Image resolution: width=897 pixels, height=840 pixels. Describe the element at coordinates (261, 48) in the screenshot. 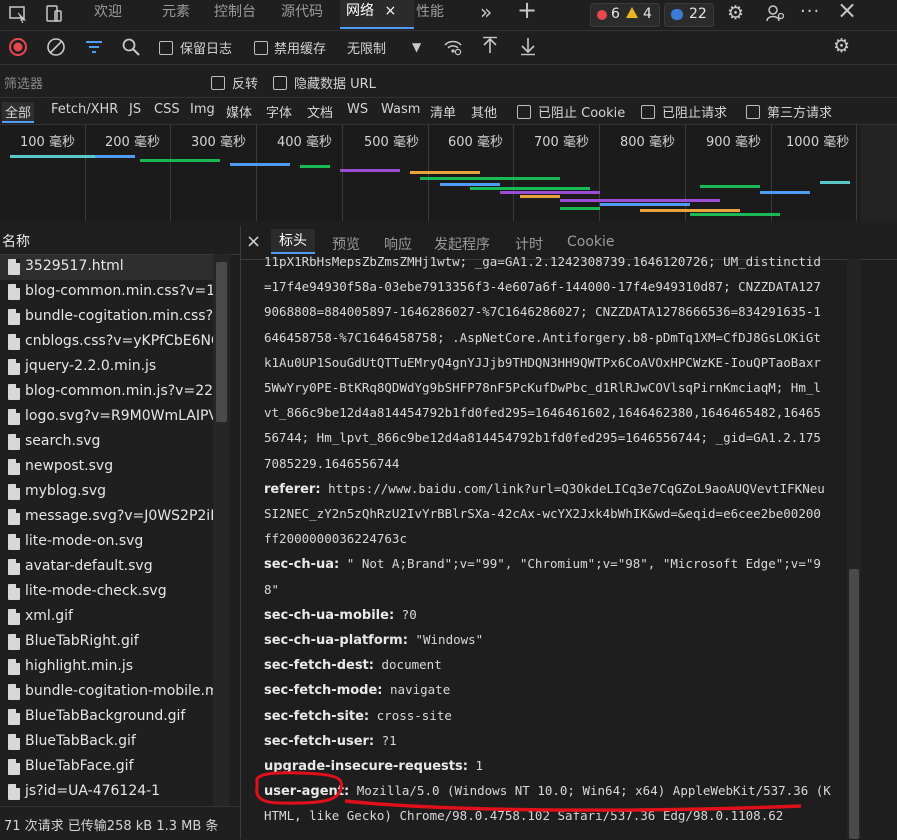

I see `disable-cache-checkbox` at that location.